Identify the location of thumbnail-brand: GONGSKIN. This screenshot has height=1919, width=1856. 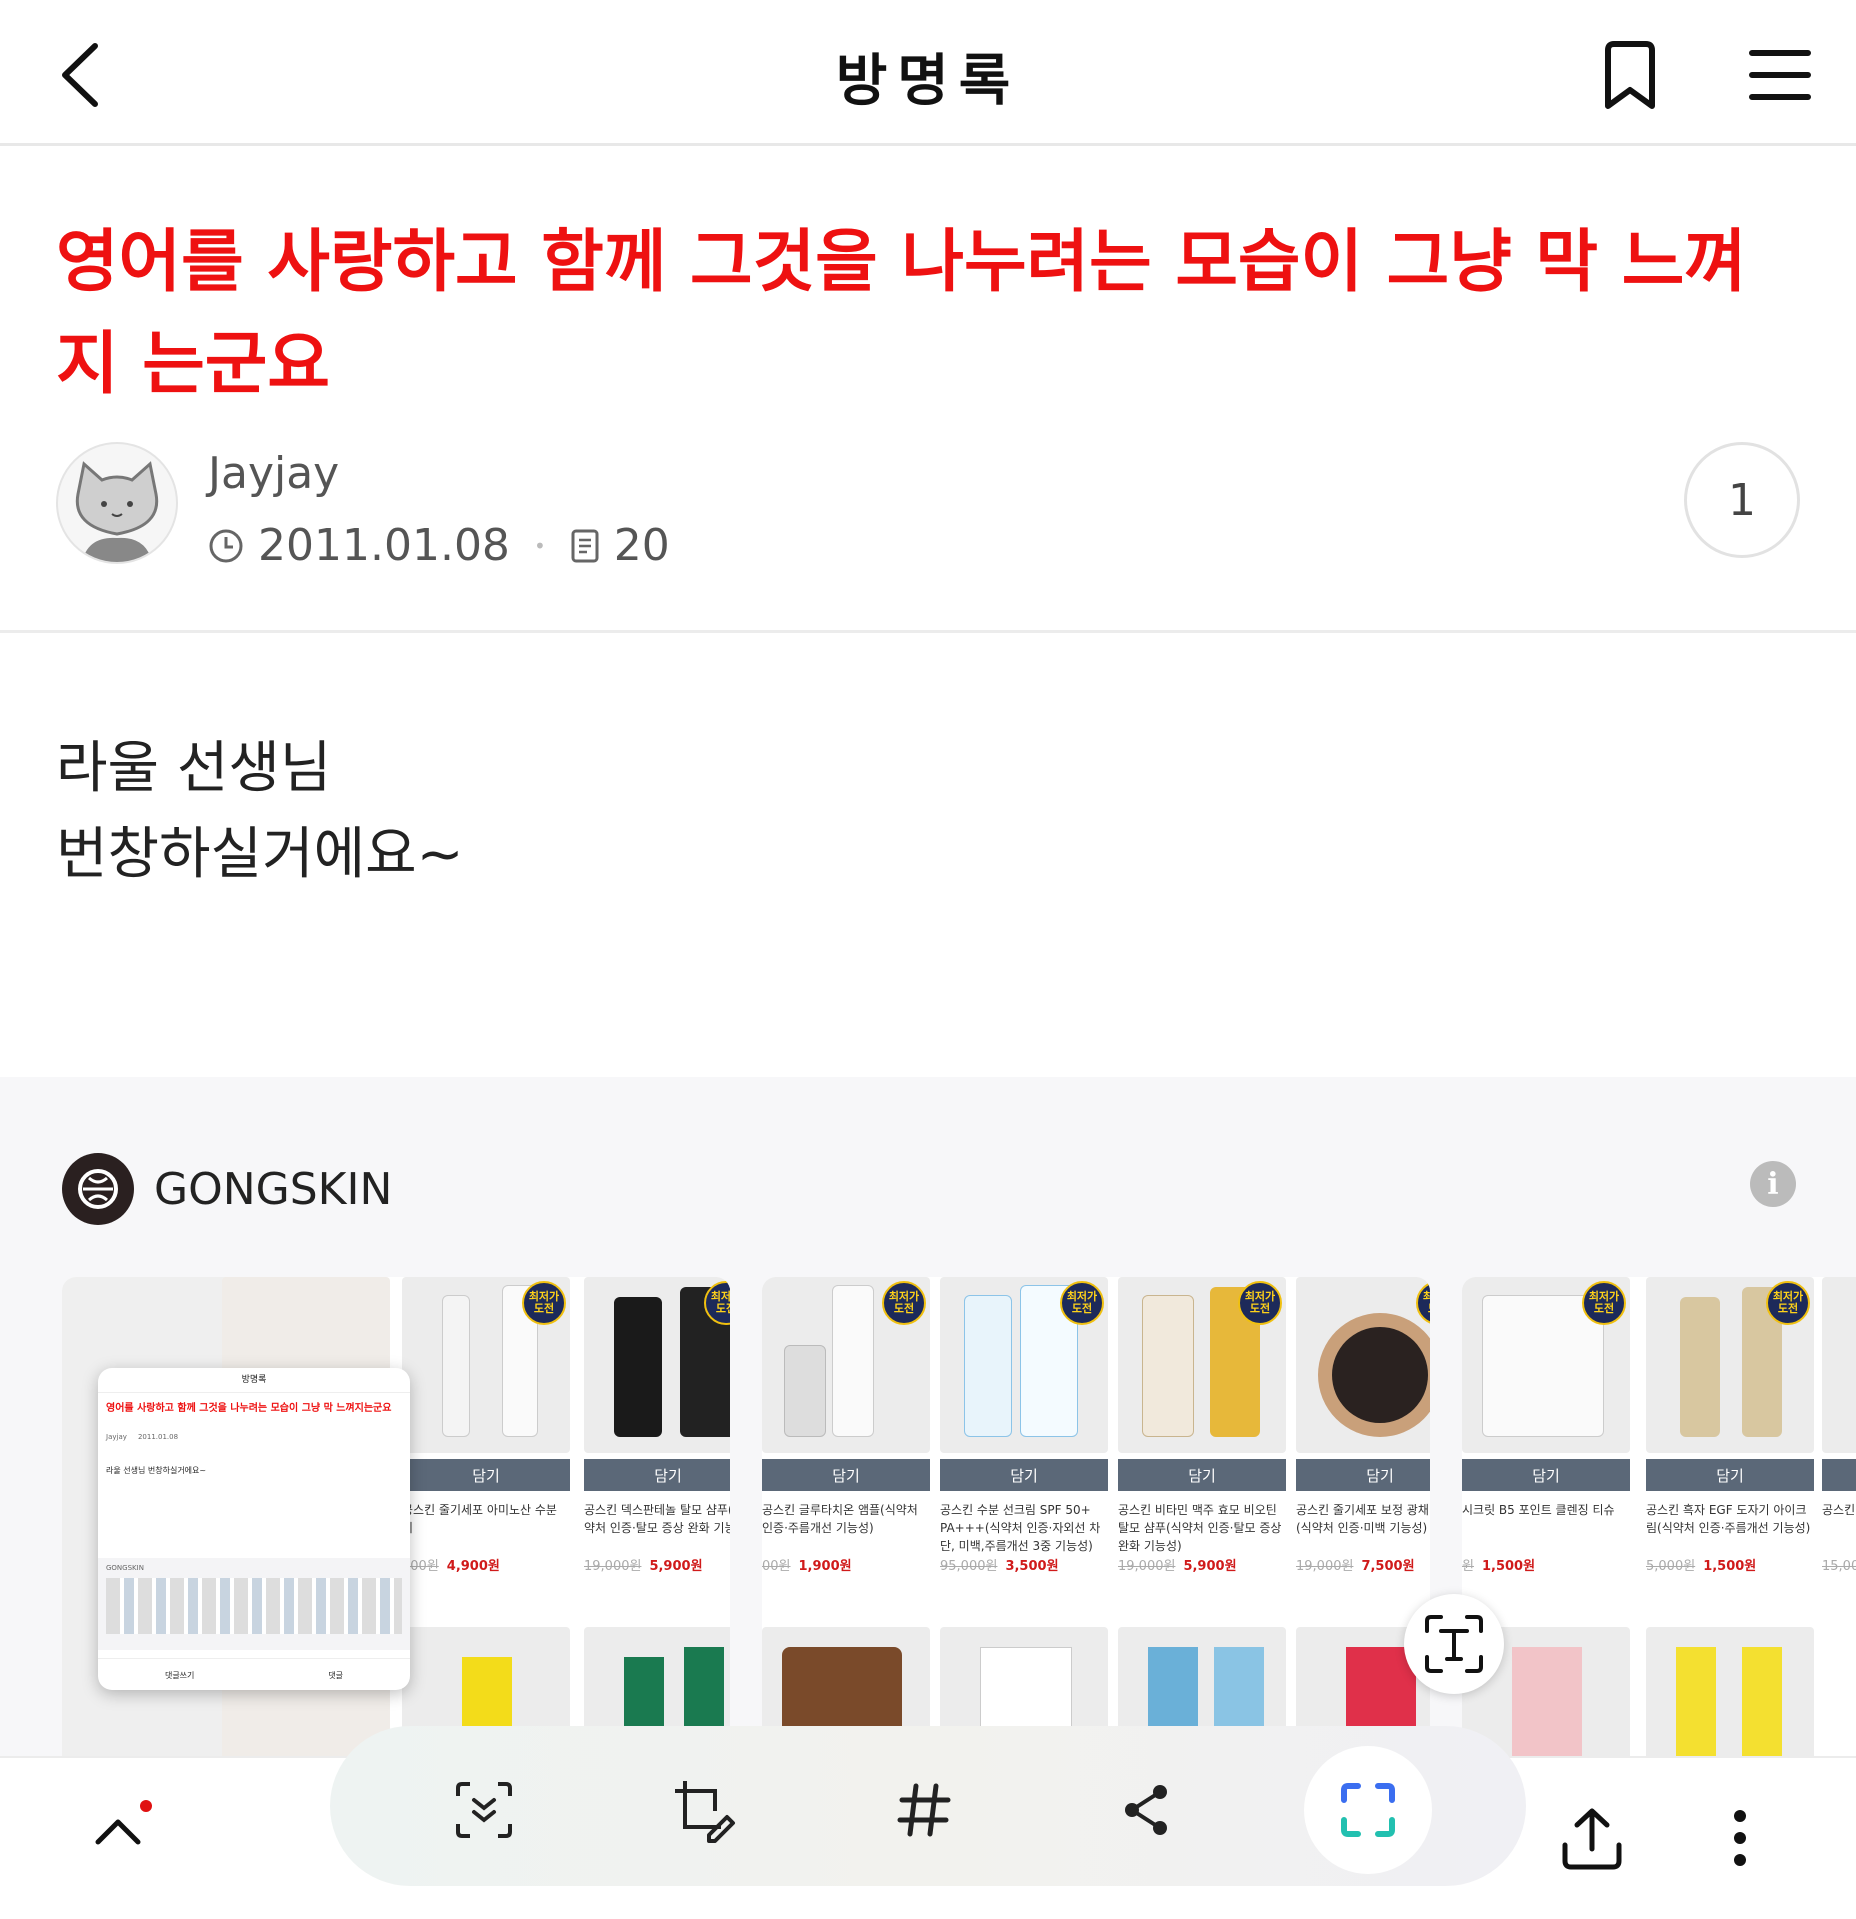
(125, 1568).